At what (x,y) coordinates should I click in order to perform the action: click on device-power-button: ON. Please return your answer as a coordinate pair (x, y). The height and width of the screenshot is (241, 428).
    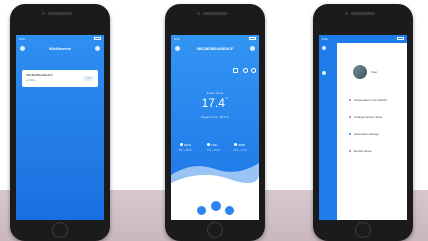
    Looking at the image, I should click on (88, 78).